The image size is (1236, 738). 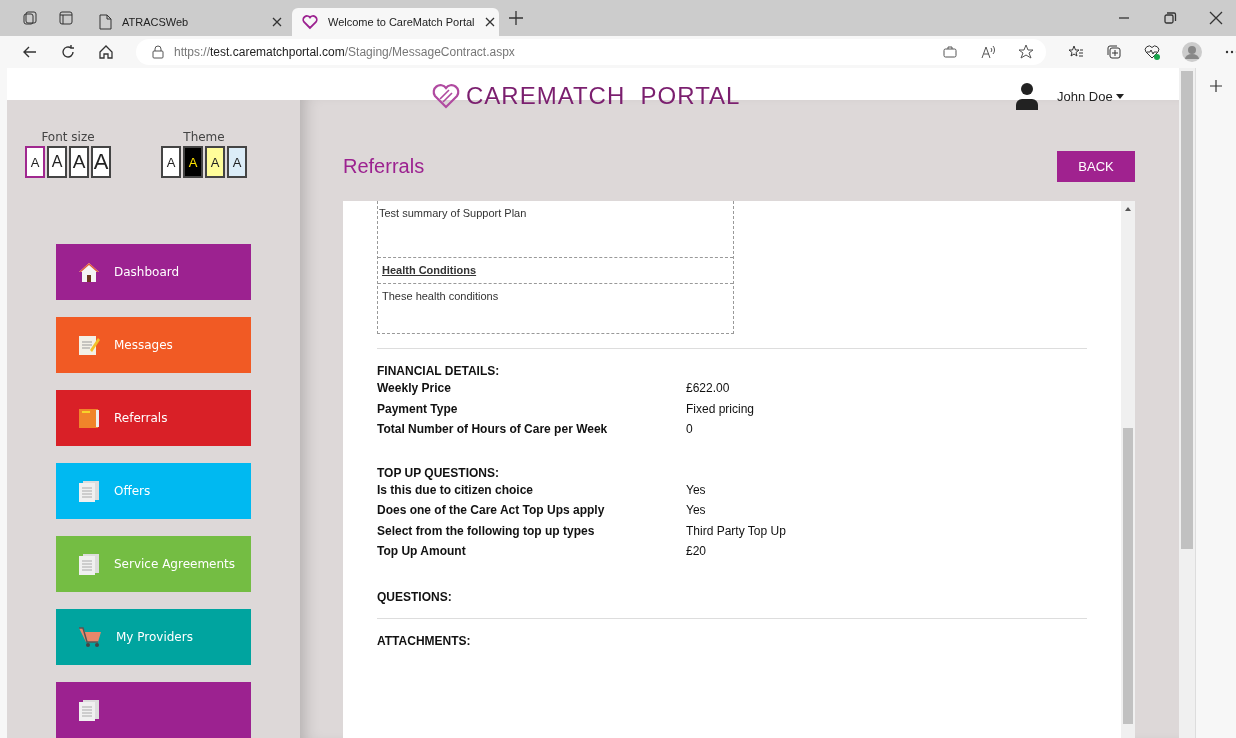 I want to click on browser-tab: ATRACSWeb, so click(x=190, y=22).